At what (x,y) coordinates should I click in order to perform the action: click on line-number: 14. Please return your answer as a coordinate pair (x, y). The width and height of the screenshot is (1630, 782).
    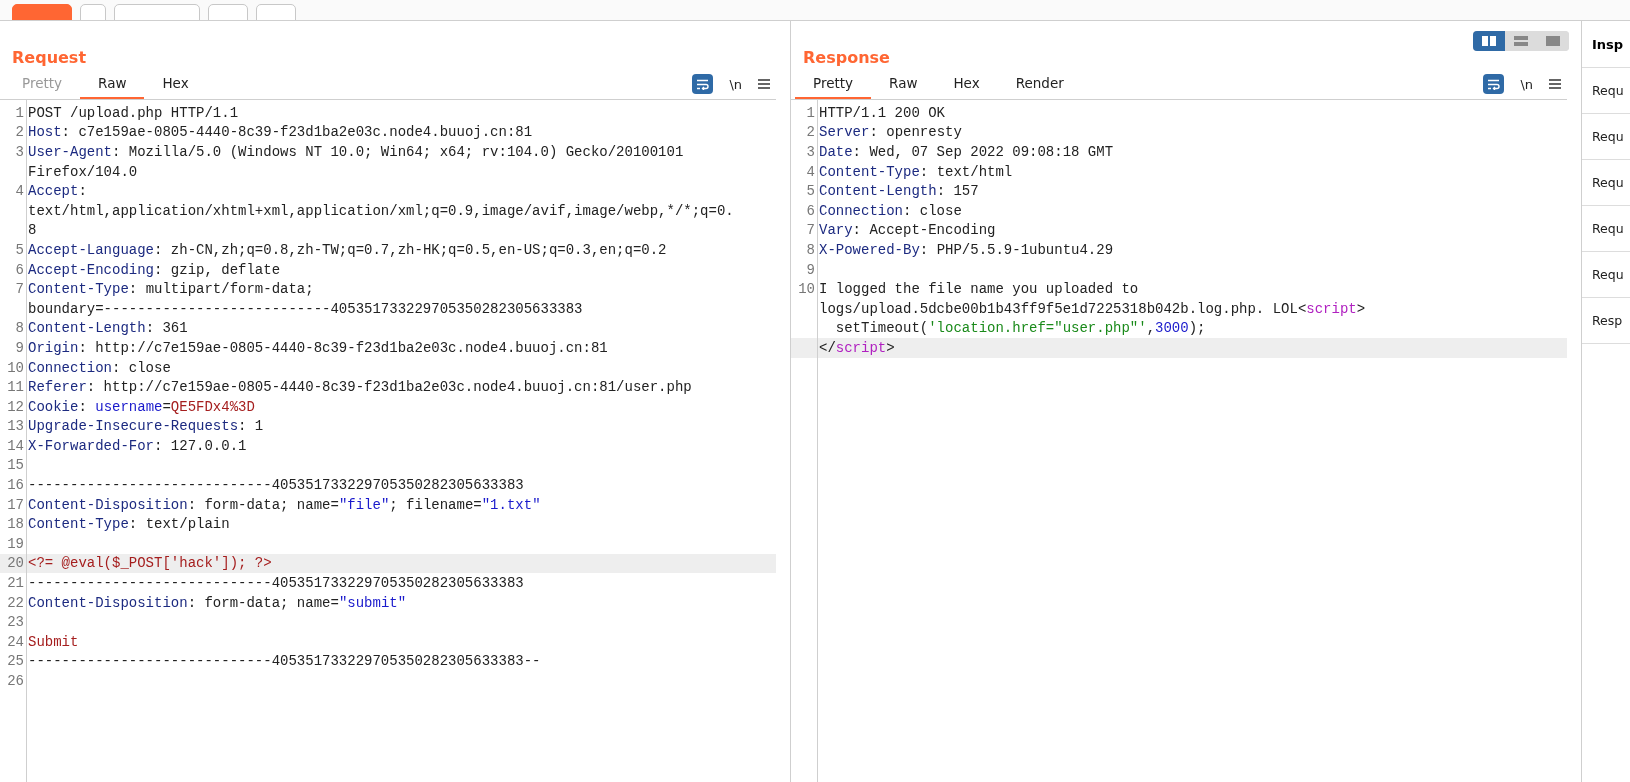
    Looking at the image, I should click on (15, 445).